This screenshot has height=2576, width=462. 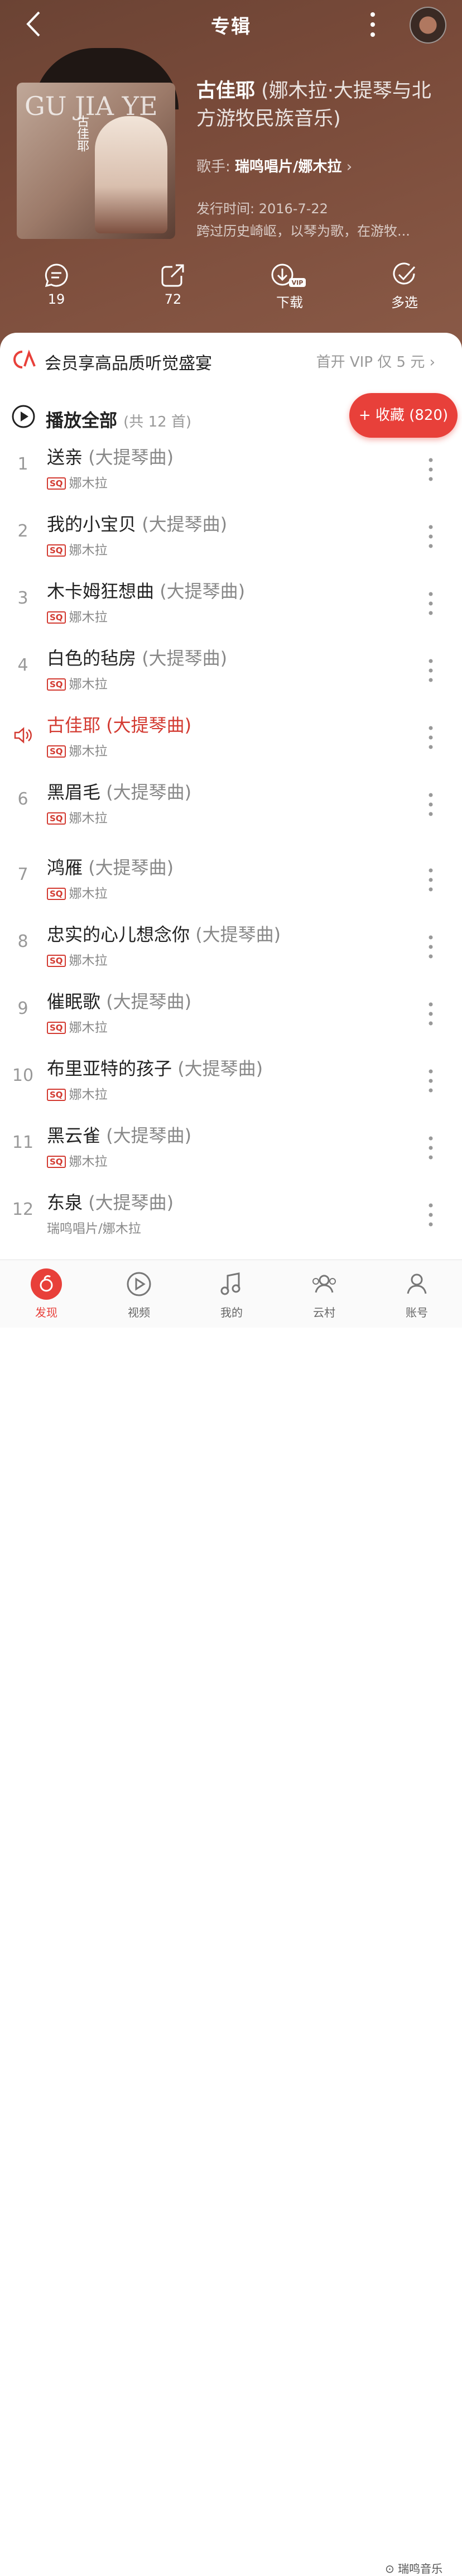 I want to click on collect-button: + 收藏 (820), so click(x=403, y=415).